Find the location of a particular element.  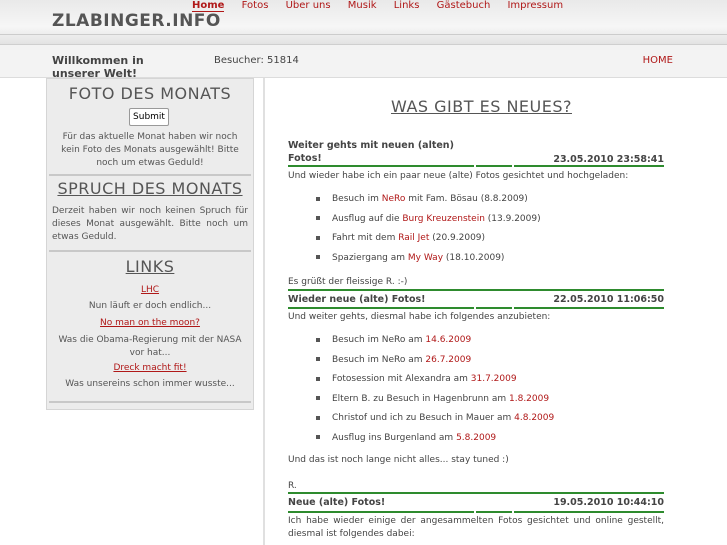

news-entry-signoff: Es grüßt der fleissige R. :-) is located at coordinates (348, 282).